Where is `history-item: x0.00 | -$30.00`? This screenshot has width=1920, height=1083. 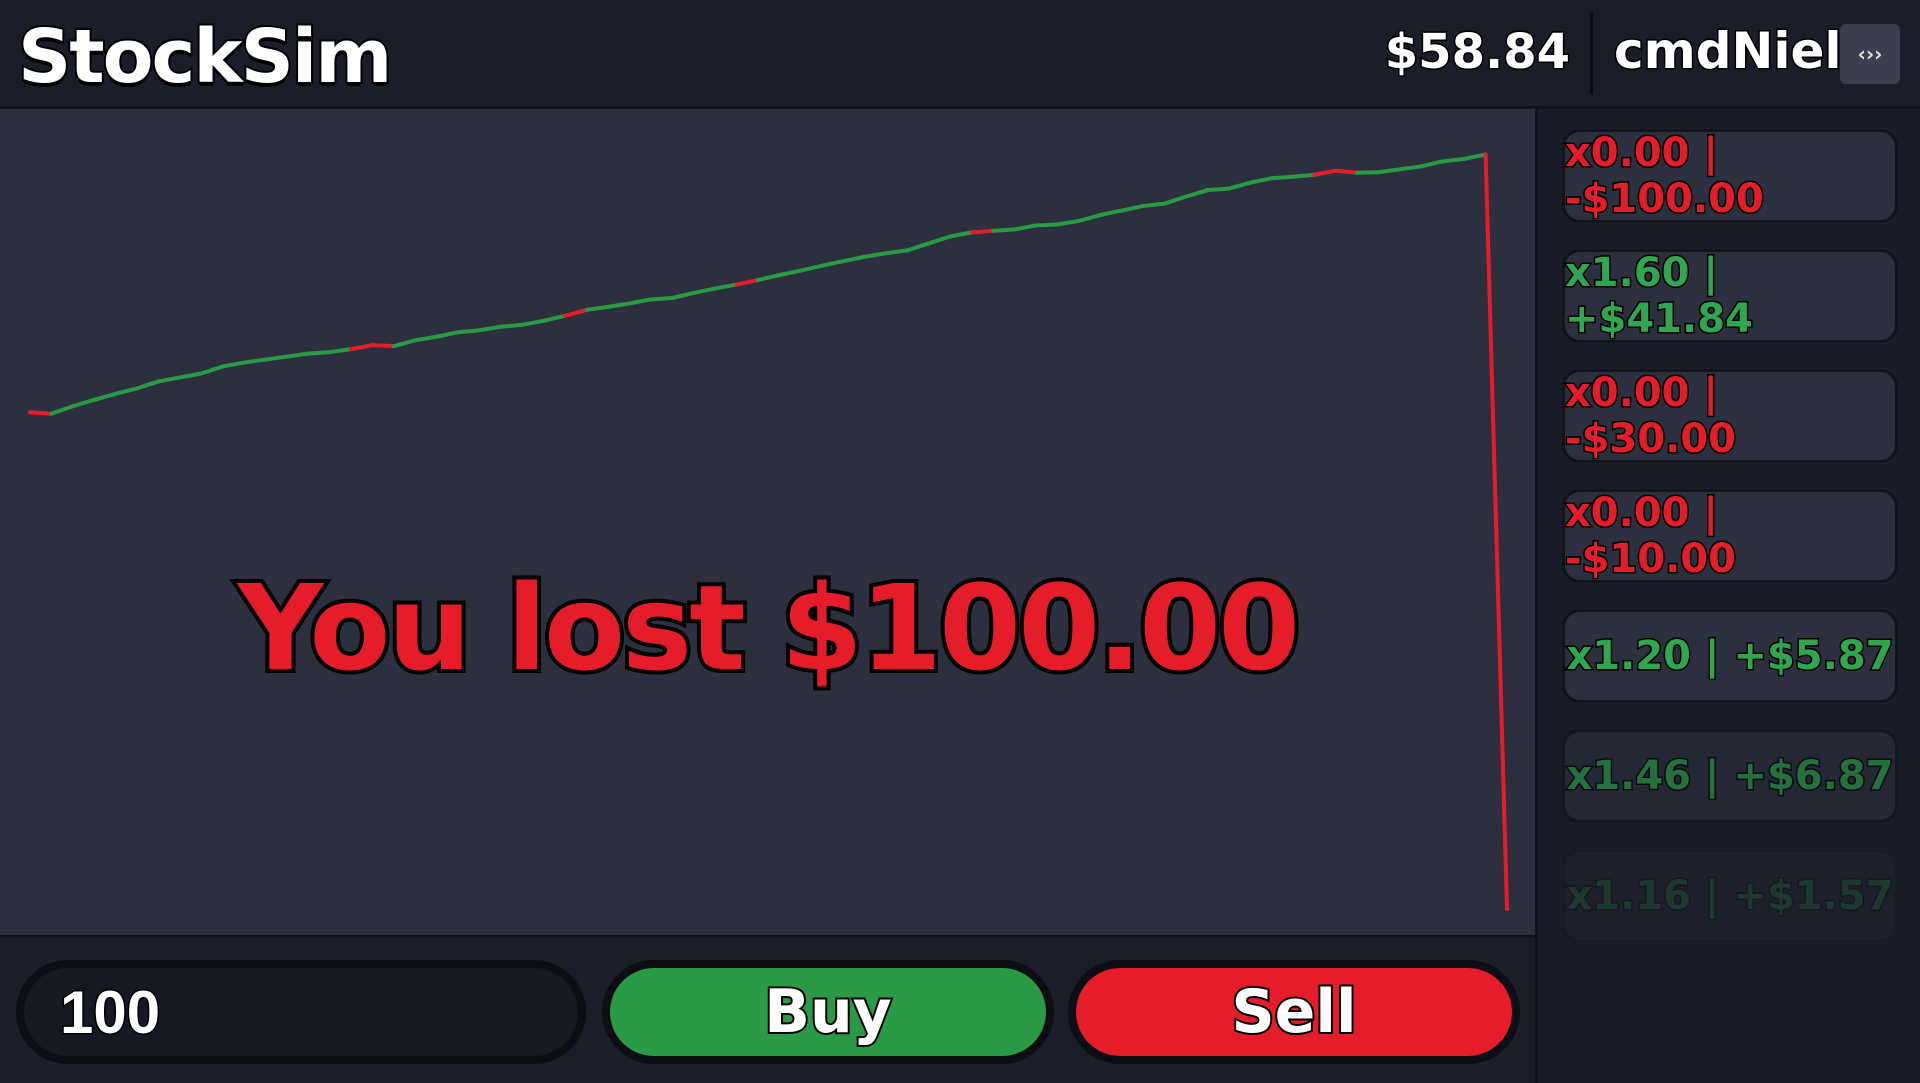
history-item: x0.00 | -$30.00 is located at coordinates (1730, 416).